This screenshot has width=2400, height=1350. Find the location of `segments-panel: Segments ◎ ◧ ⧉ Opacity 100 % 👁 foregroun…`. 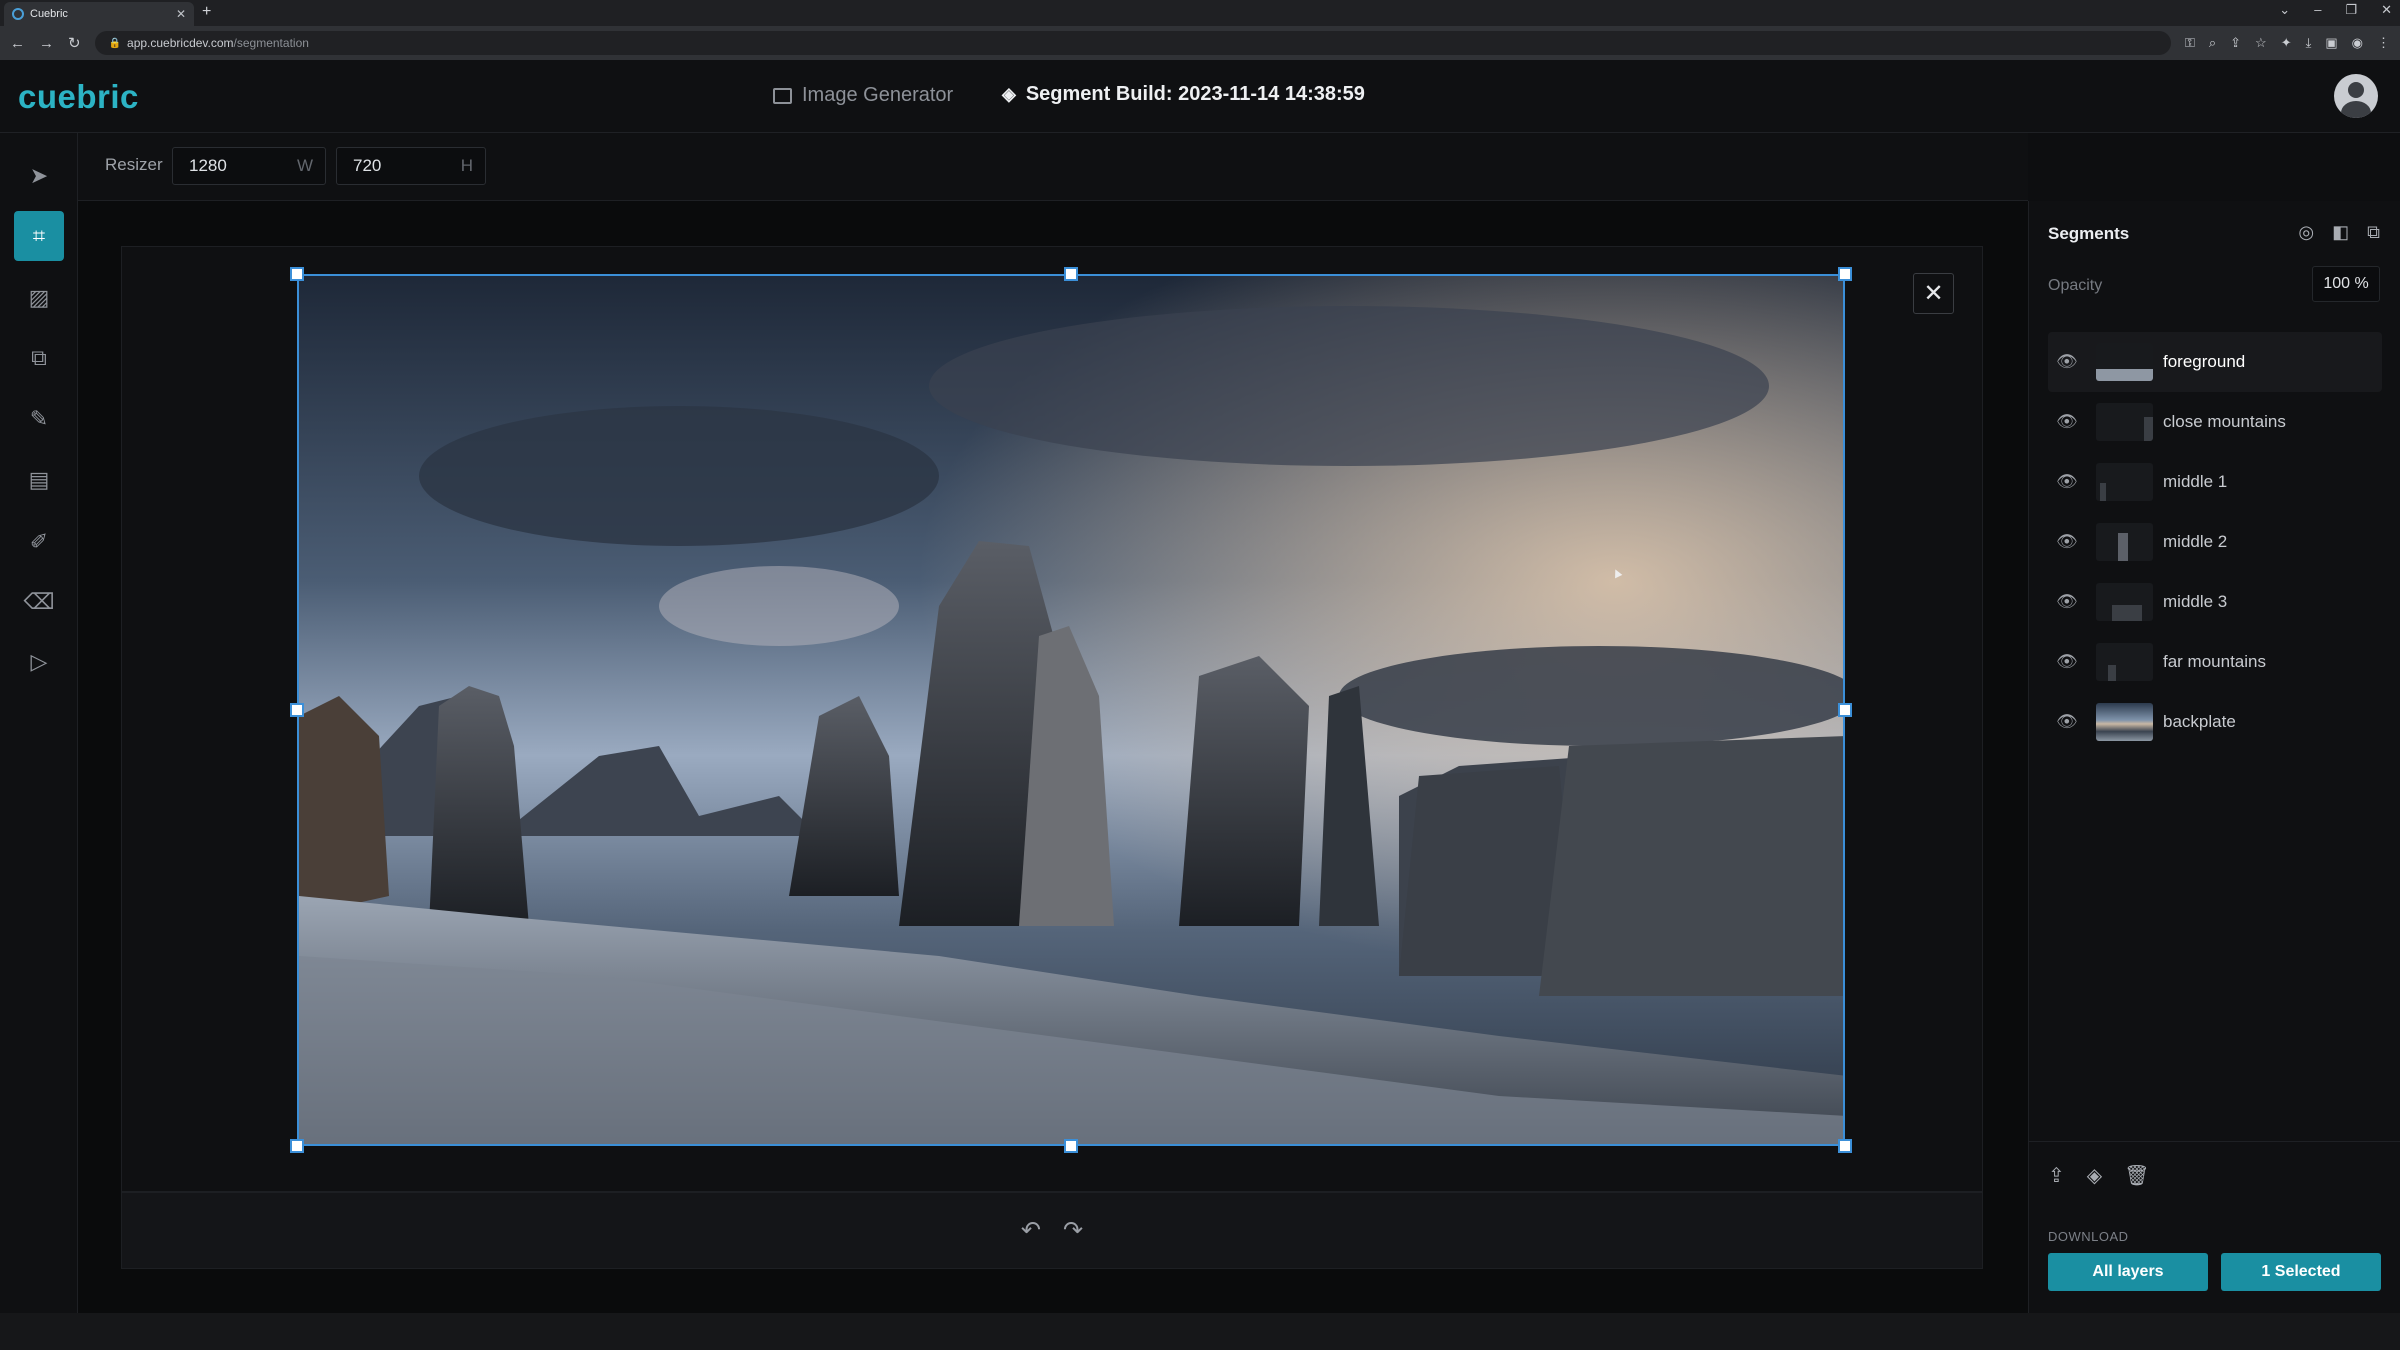

segments-panel: Segments ◎ ◧ ⧉ Opacity 100 % 👁 foregroun… is located at coordinates (2214, 757).